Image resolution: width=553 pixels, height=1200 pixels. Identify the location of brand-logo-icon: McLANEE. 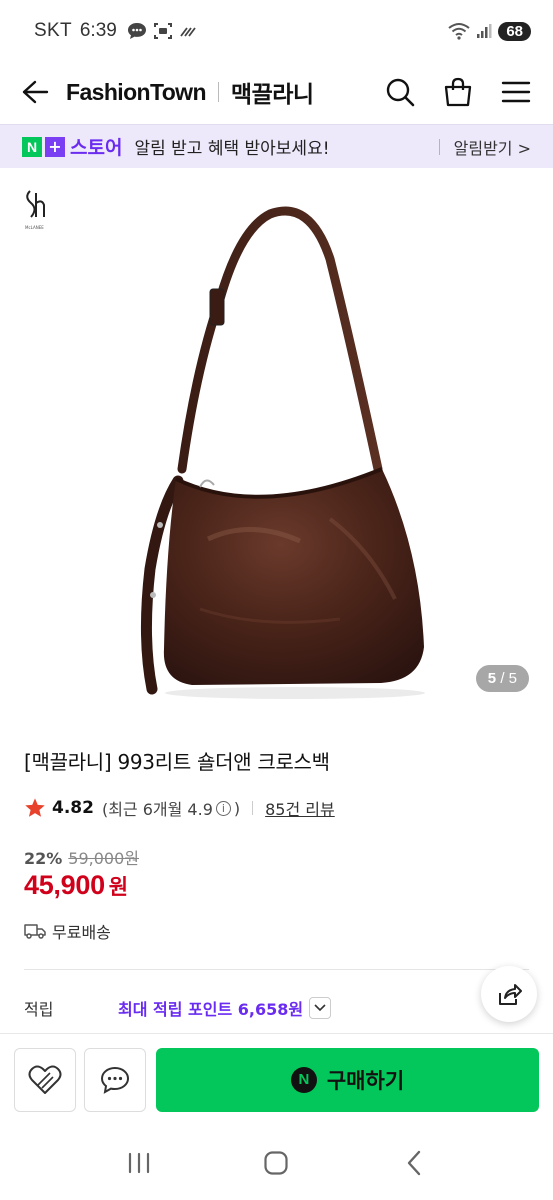
(35, 210).